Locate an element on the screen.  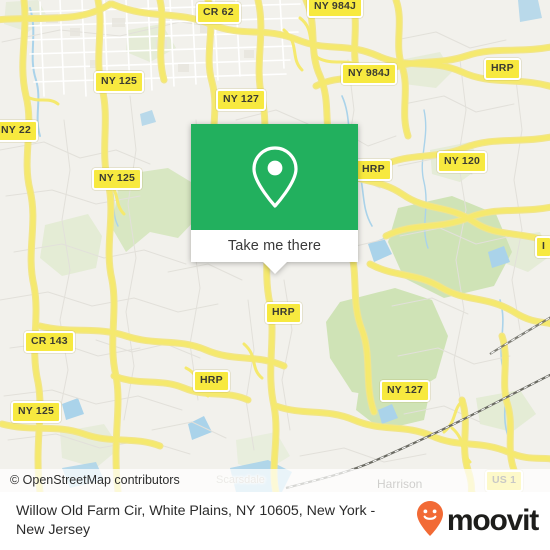
osm-attribution: © OpenStreetMap contributors is located at coordinates (275, 480).